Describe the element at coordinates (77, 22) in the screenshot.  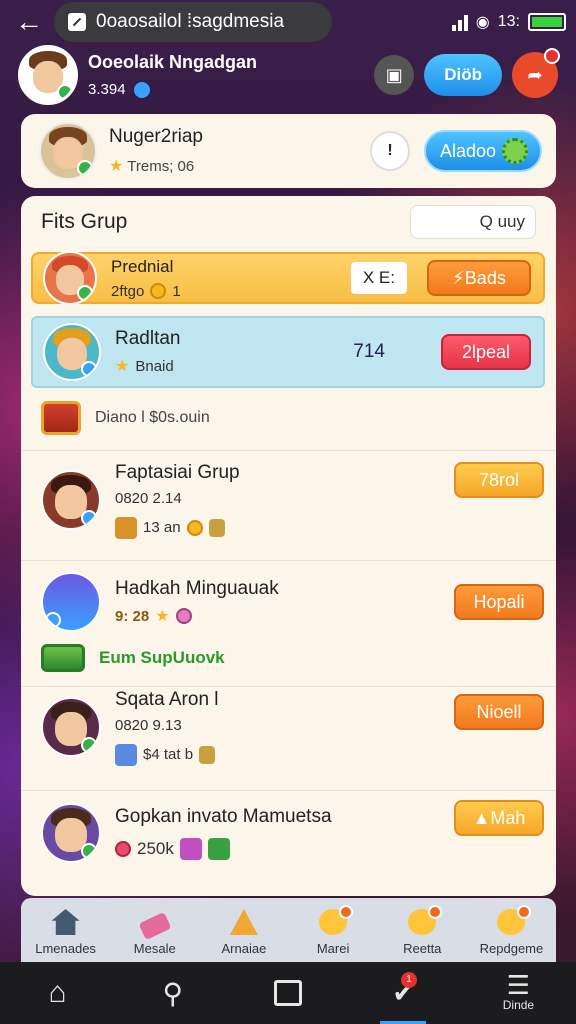
I see `site-icon` at that location.